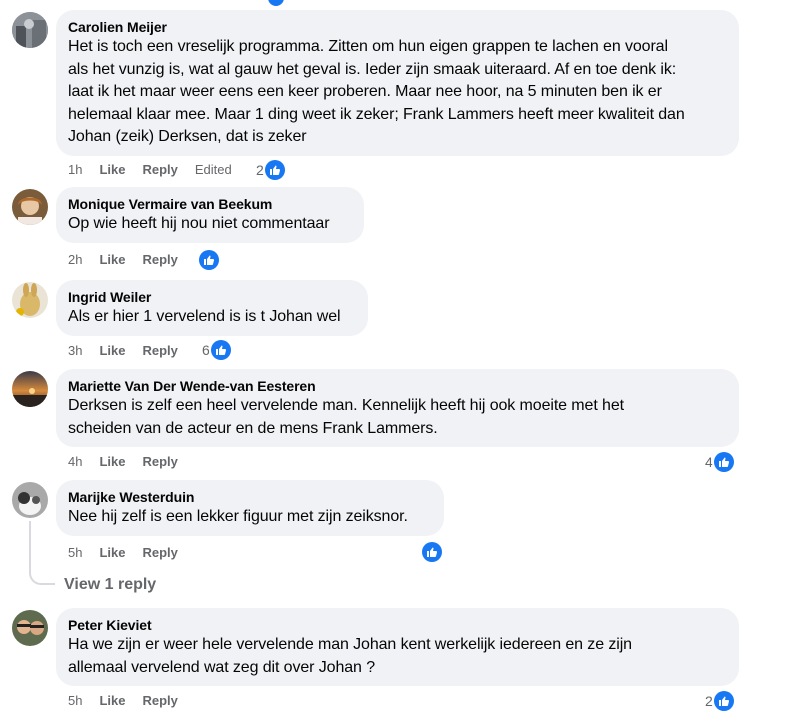 The height and width of the screenshot is (713, 785). Describe the element at coordinates (397, 386) in the screenshot. I see `comment-author: Mariette Van Der Wende-van Eesteren` at that location.